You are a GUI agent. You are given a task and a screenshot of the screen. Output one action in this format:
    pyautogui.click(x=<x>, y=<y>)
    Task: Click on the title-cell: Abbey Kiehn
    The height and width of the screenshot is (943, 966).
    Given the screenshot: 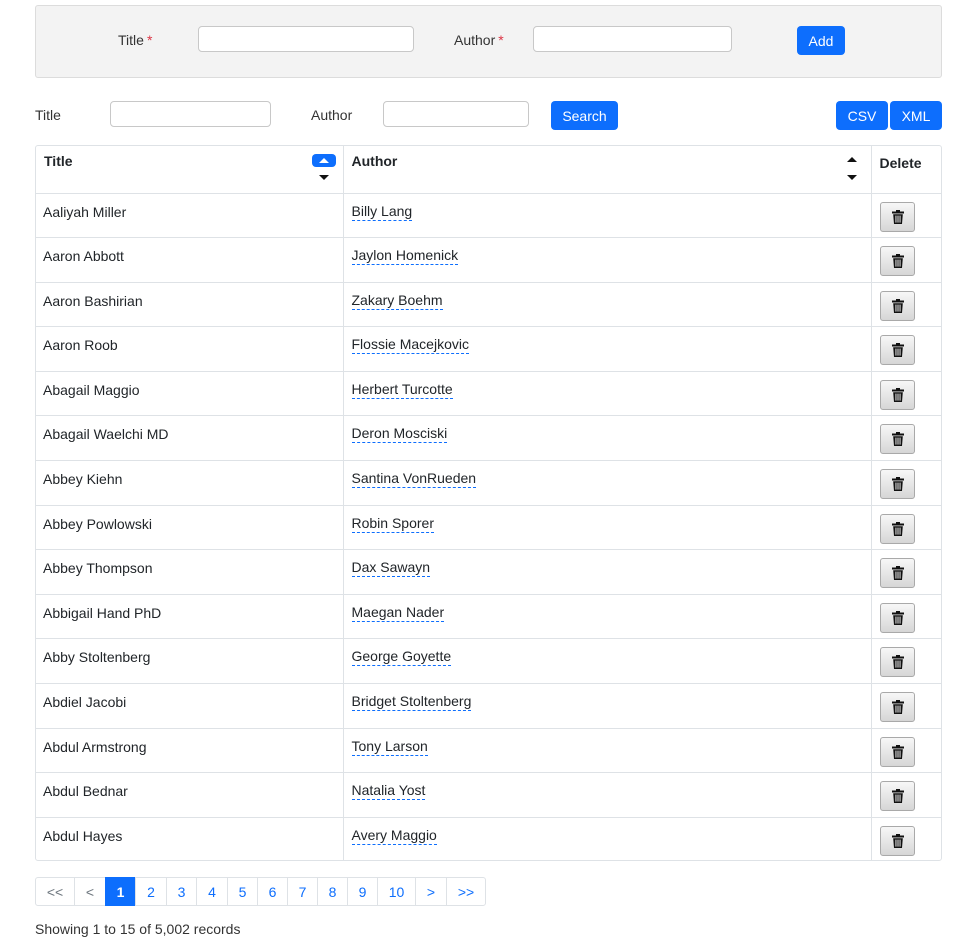 What is the action you would take?
    pyautogui.click(x=190, y=483)
    